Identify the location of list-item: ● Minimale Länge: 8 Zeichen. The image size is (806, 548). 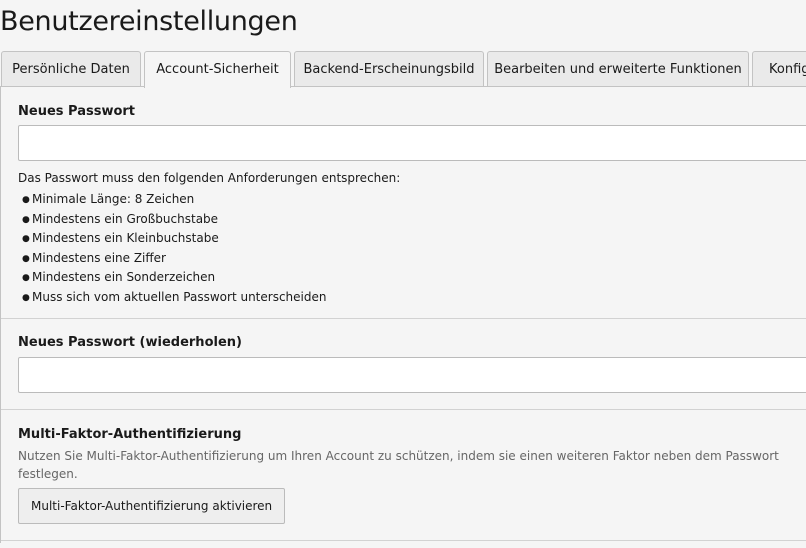
(172, 200).